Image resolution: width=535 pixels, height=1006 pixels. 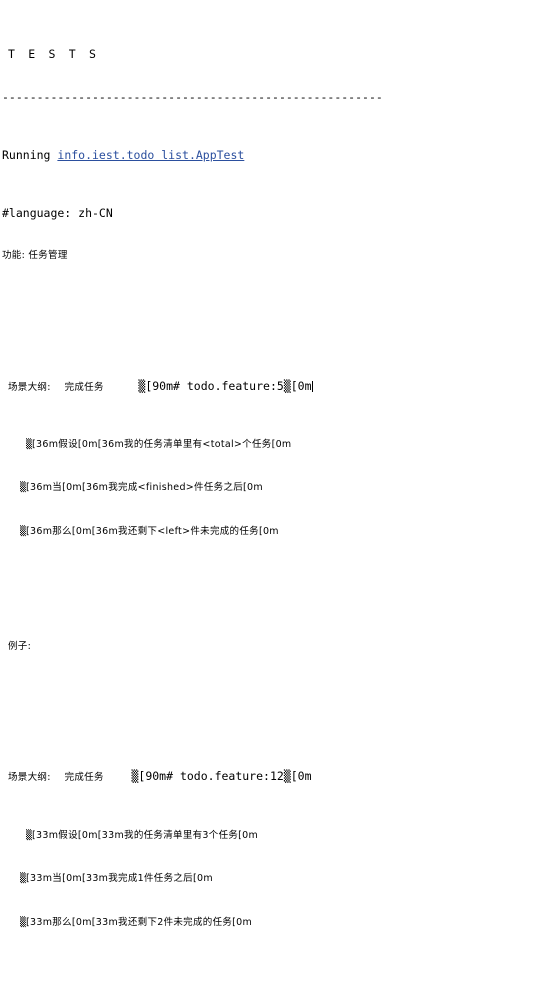 What do you see at coordinates (268, 836) in the screenshot?
I see `scenario-step: ▒[33m假设[0m[33m我的任务清单里有3个任务[0m` at bounding box center [268, 836].